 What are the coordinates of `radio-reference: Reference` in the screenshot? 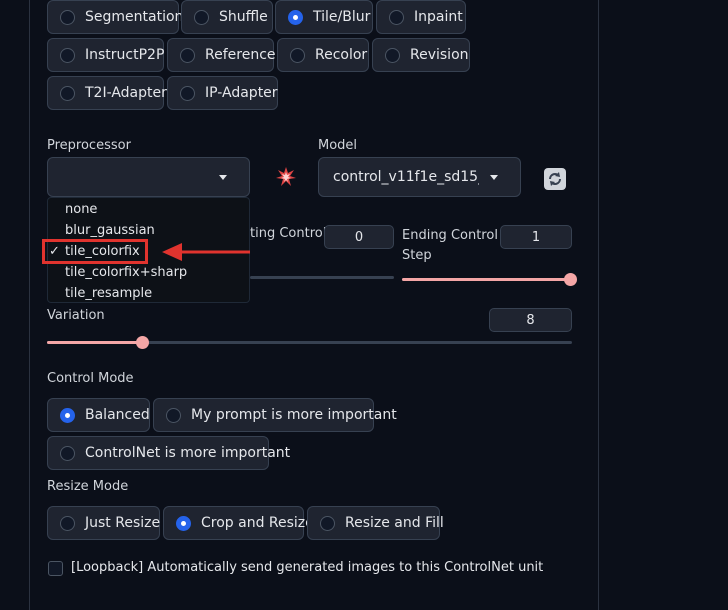 It's located at (221, 55).